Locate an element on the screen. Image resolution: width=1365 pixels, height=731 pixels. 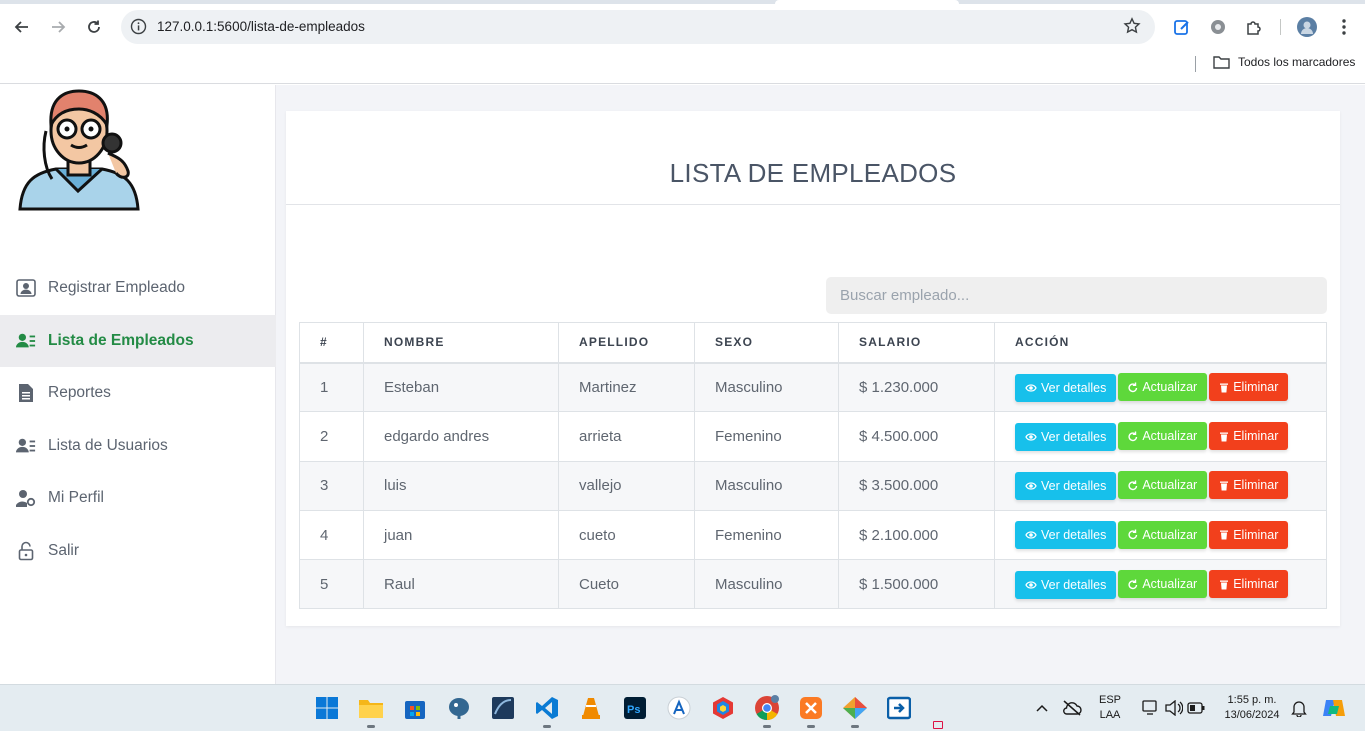
sidebar-item-lista-de-usuarios: Lista de Usuarios is located at coordinates (138, 446).